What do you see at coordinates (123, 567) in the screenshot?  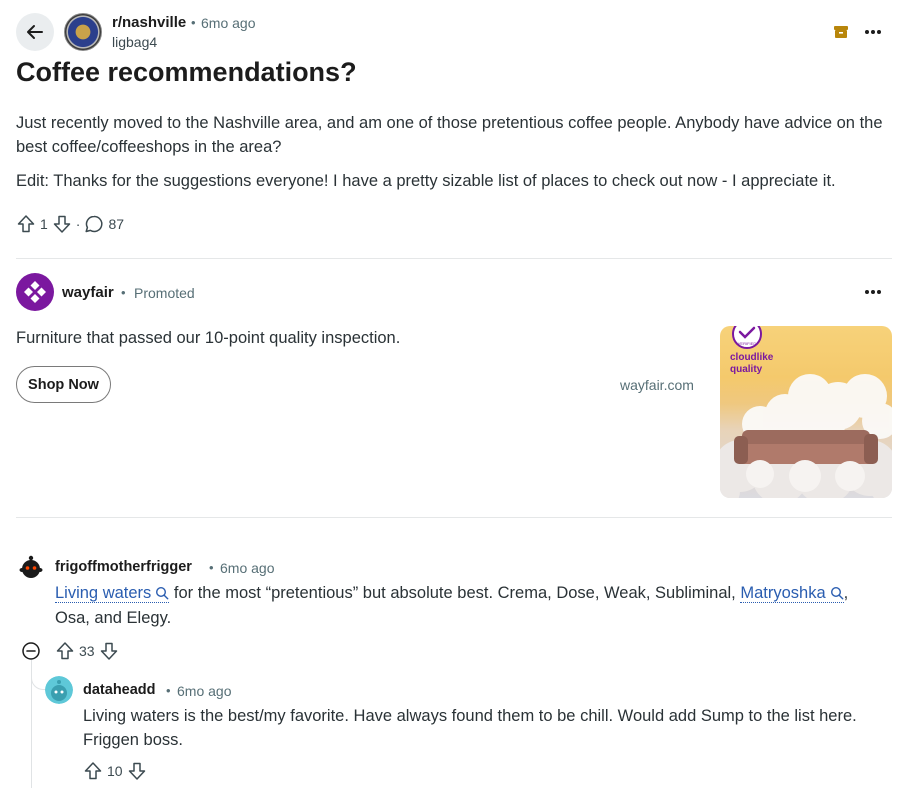 I see `comment-username: frigoffmotherfrigger` at bounding box center [123, 567].